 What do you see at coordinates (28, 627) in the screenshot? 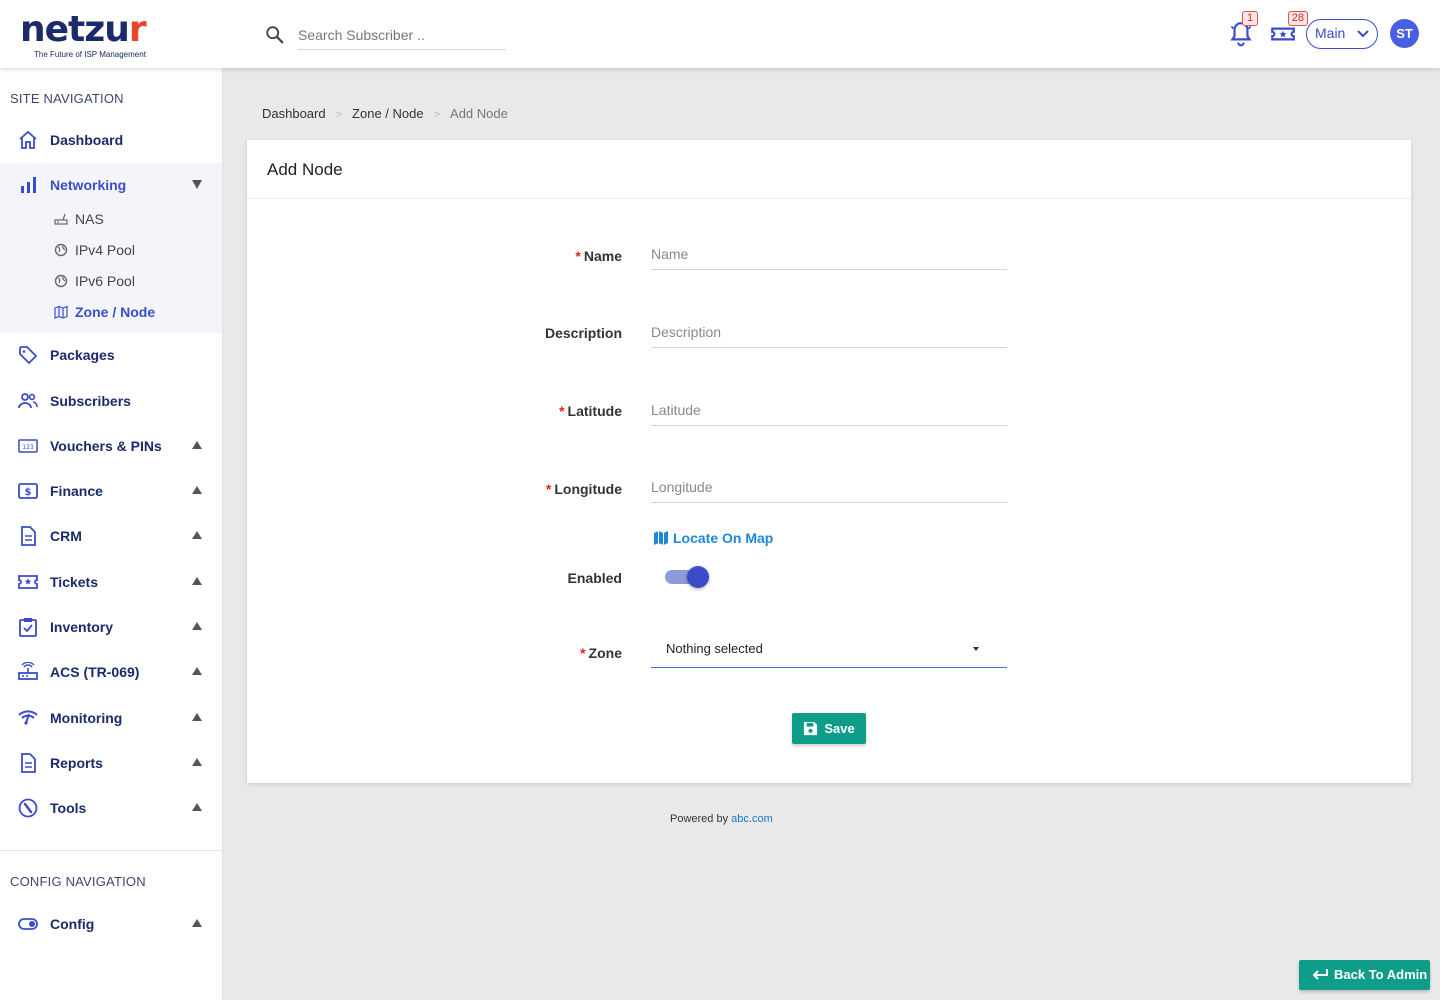
I see `clipboard-check-icon` at bounding box center [28, 627].